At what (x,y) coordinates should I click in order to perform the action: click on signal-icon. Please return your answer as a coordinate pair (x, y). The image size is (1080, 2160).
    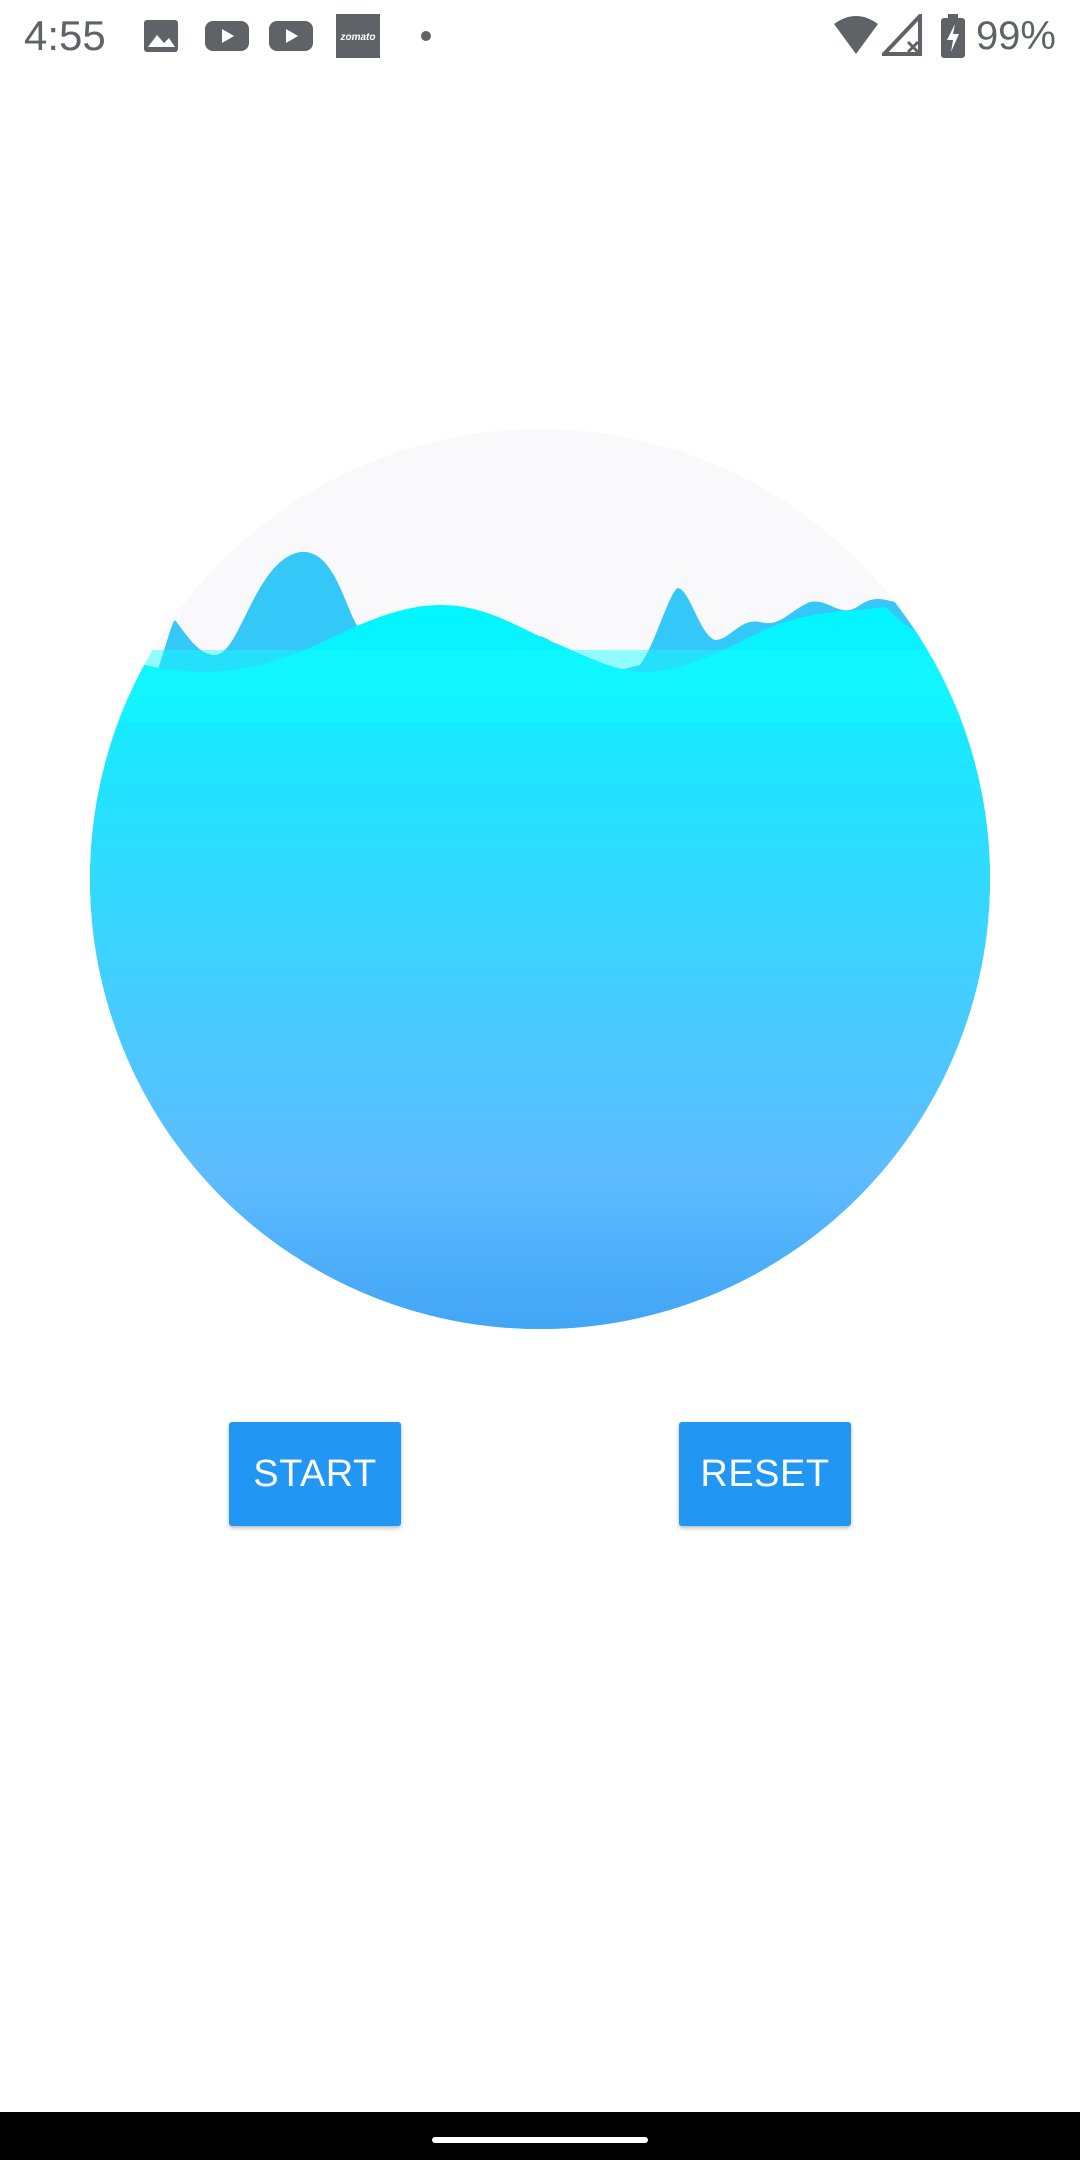
    Looking at the image, I should click on (902, 35).